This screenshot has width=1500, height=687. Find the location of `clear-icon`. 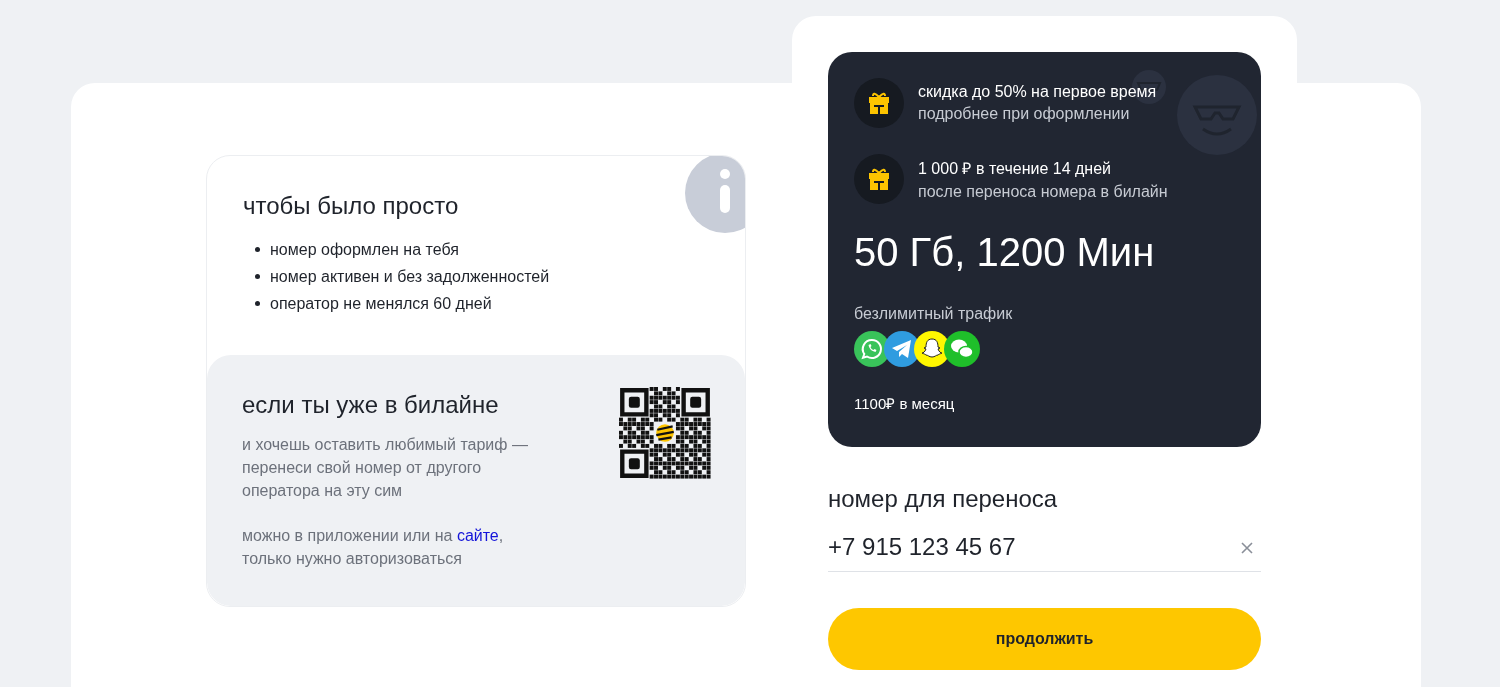

clear-icon is located at coordinates (1247, 548).